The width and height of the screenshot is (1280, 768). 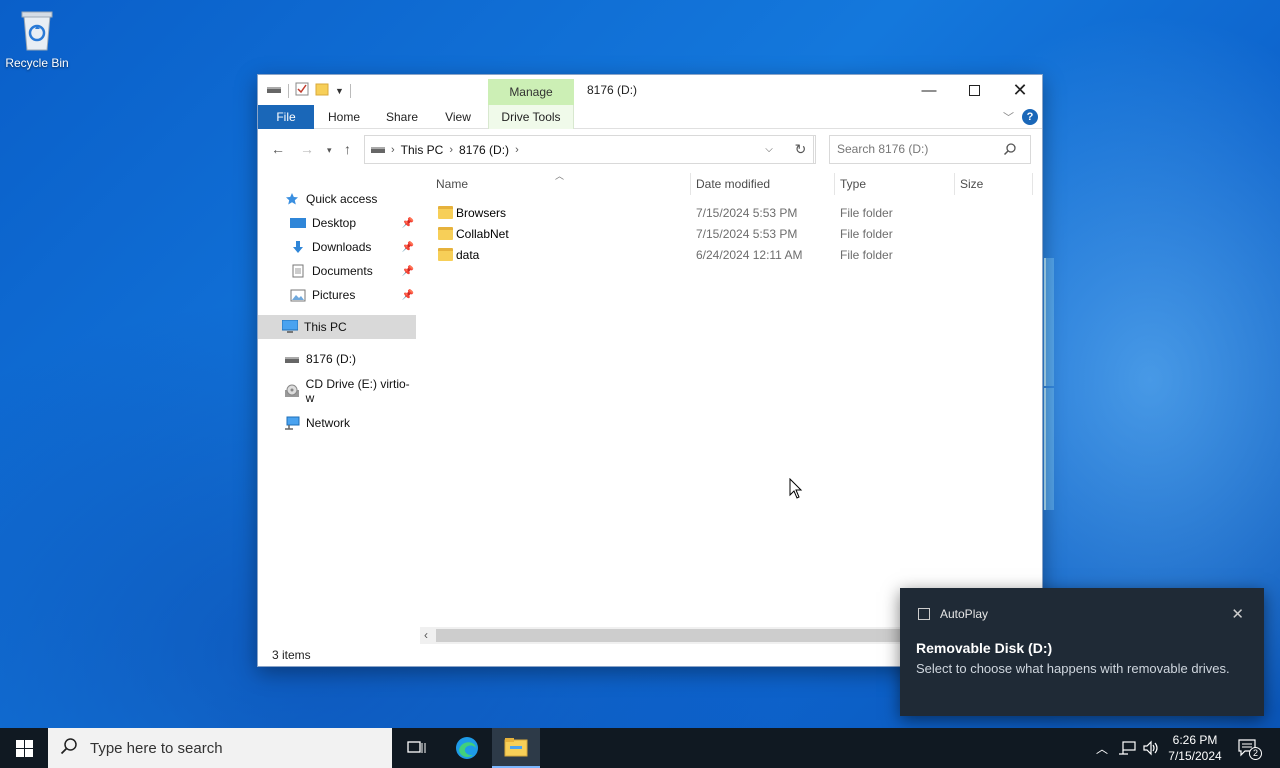 What do you see at coordinates (1237, 614) in the screenshot?
I see `close-icon: ✕` at bounding box center [1237, 614].